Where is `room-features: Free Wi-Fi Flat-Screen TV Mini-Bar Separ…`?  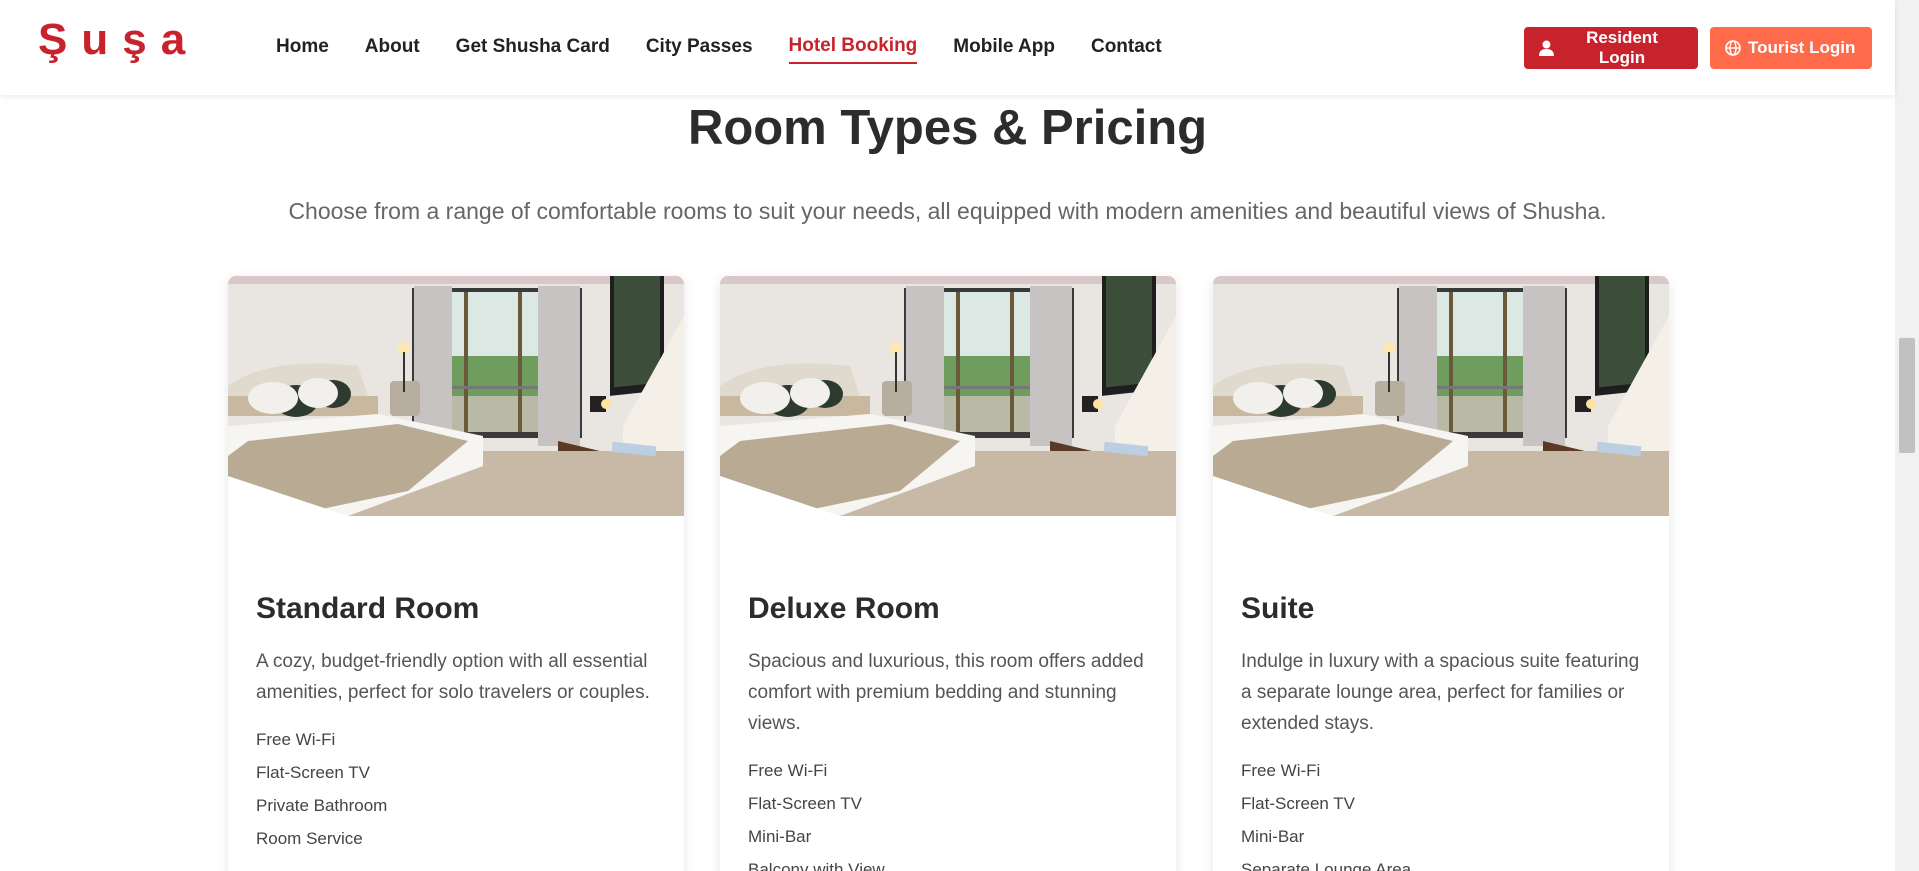 room-features: Free Wi-Fi Flat-Screen TV Mini-Bar Separ… is located at coordinates (1441, 812).